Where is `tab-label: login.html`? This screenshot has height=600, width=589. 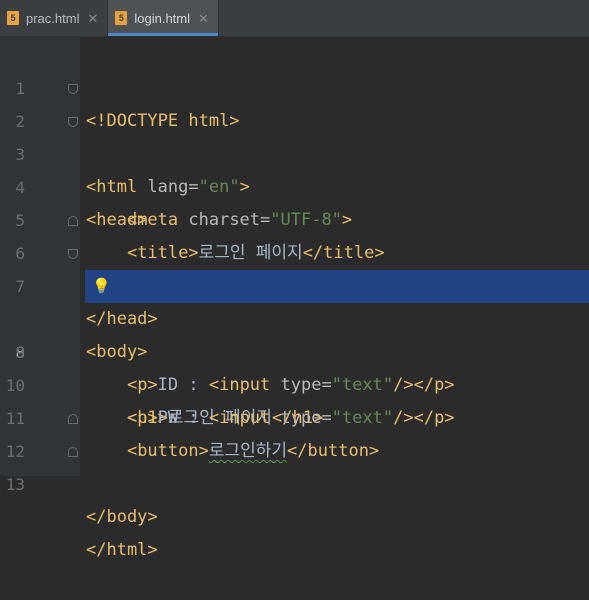 tab-label: login.html is located at coordinates (162, 18).